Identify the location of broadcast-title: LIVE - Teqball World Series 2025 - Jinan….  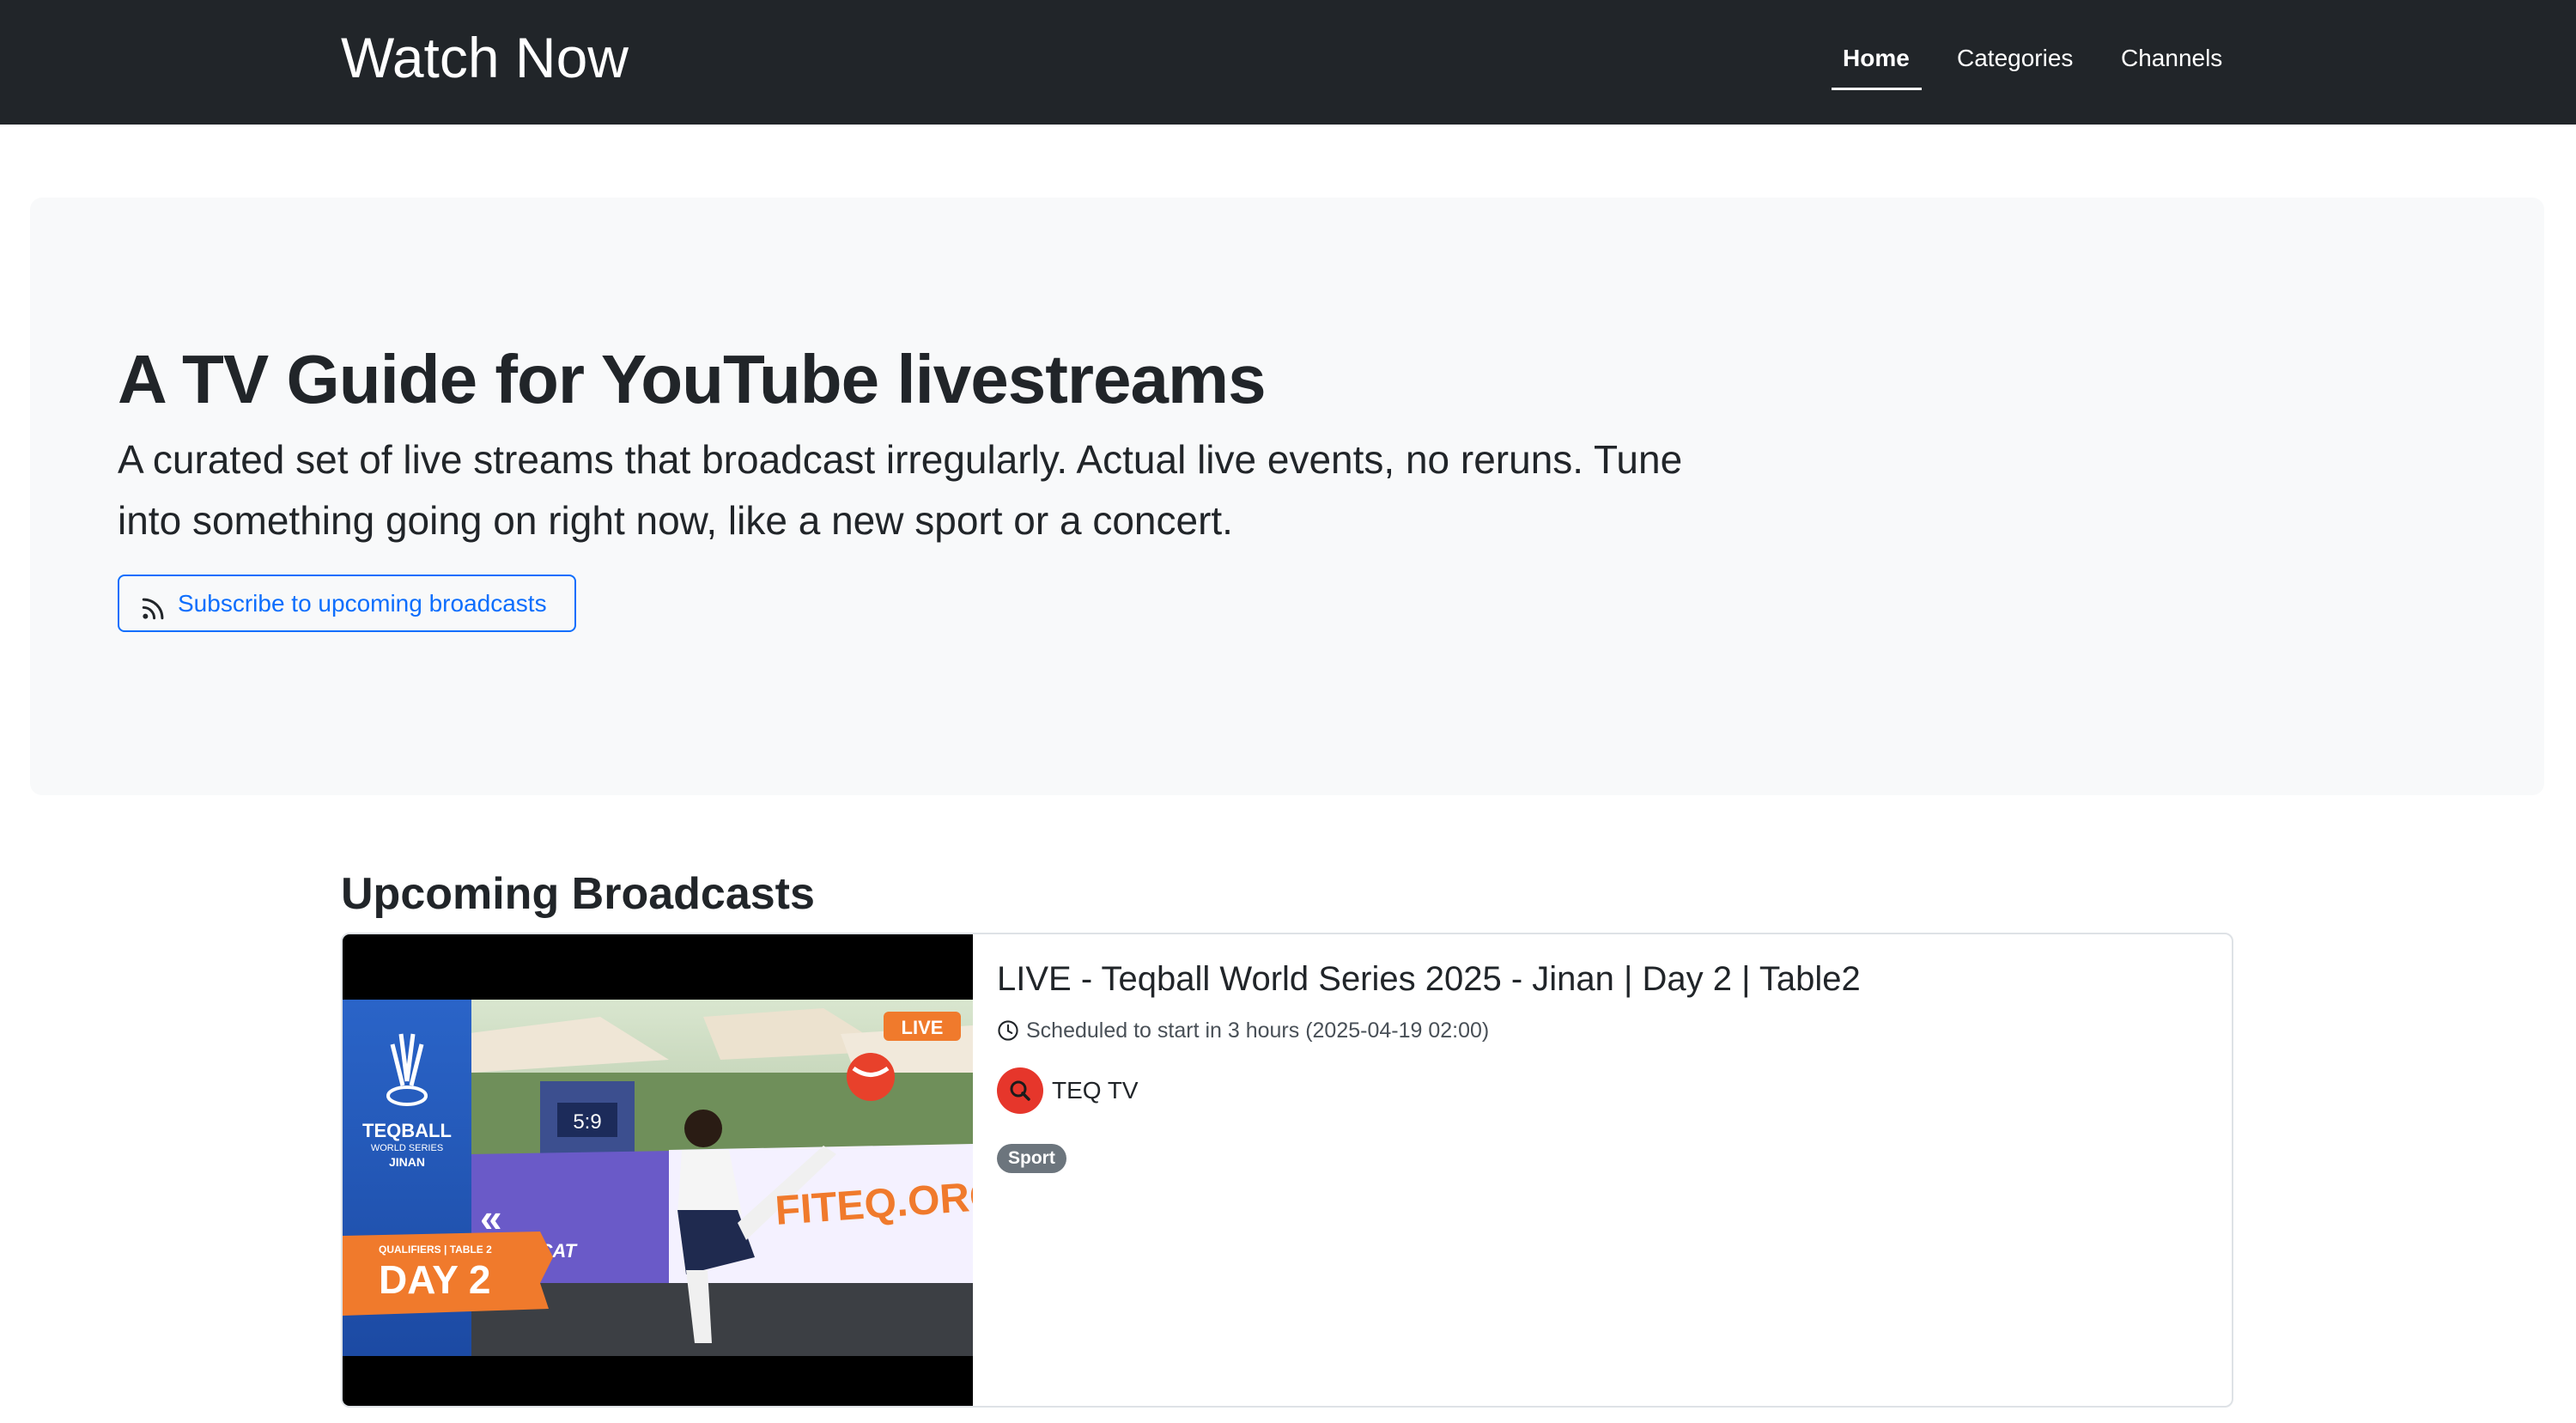
(1429, 979).